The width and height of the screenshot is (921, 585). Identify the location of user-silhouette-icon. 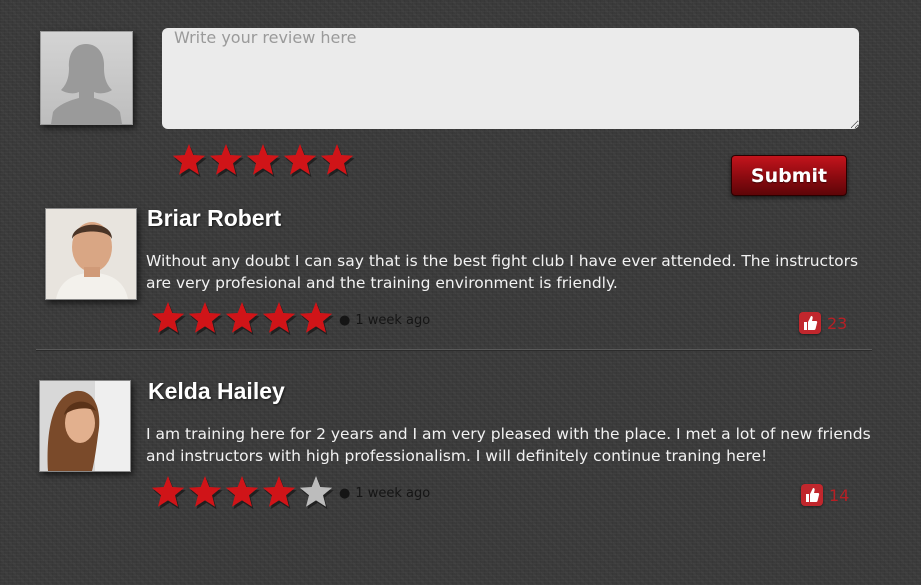
(86, 84).